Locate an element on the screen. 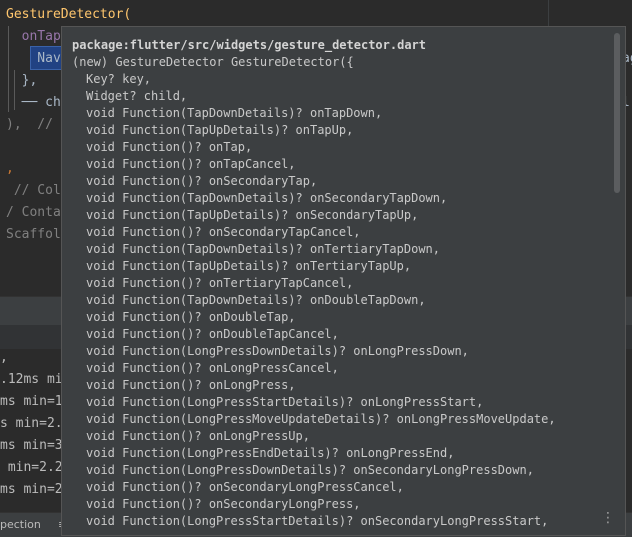 The width and height of the screenshot is (632, 537). code-line: , is located at coordinates (10, 168).